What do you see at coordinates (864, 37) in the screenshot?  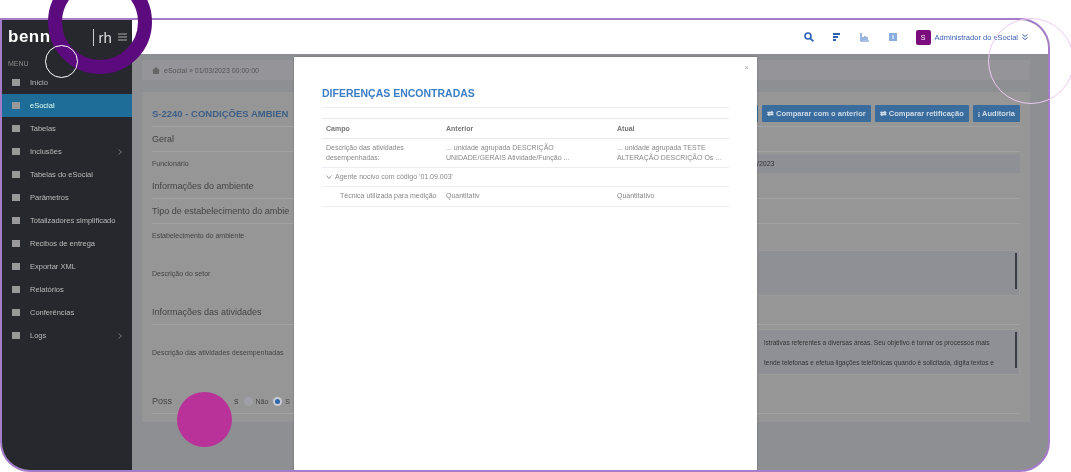 I see `chart-icon` at bounding box center [864, 37].